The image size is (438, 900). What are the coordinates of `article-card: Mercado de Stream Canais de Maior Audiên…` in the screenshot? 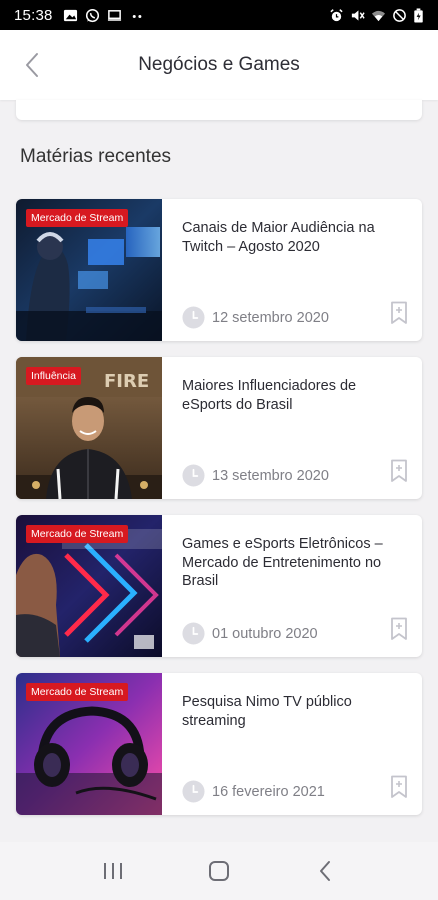 It's located at (219, 270).